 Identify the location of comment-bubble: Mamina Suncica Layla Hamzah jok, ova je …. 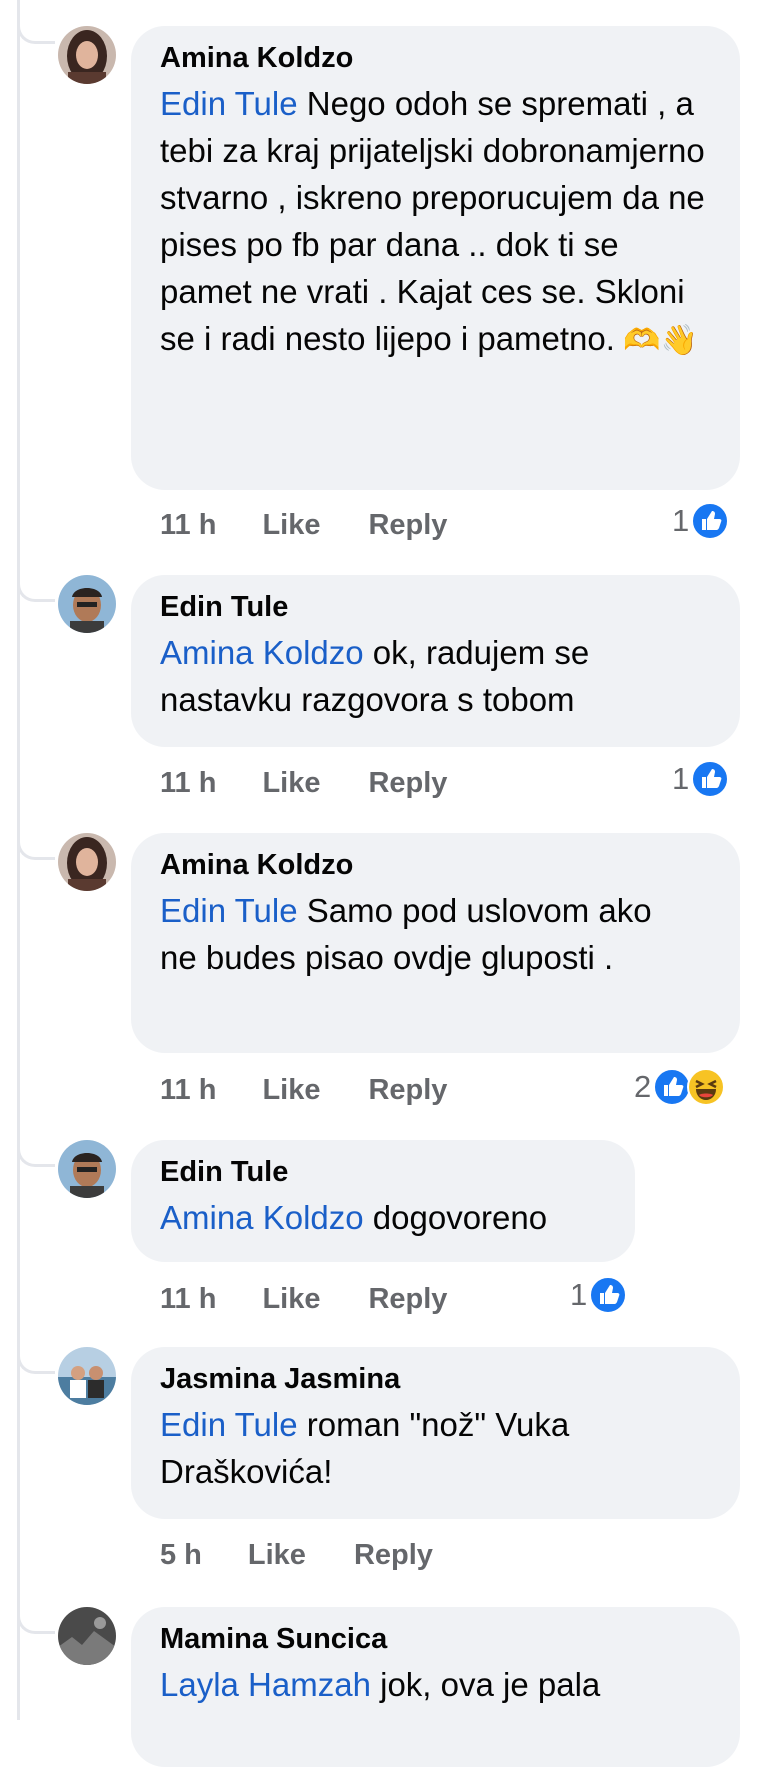
(435, 1687).